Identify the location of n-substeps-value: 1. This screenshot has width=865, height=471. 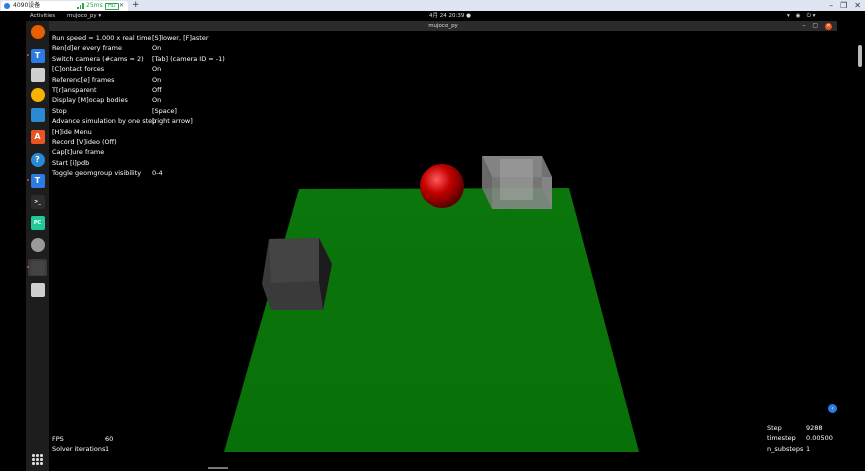
(808, 448).